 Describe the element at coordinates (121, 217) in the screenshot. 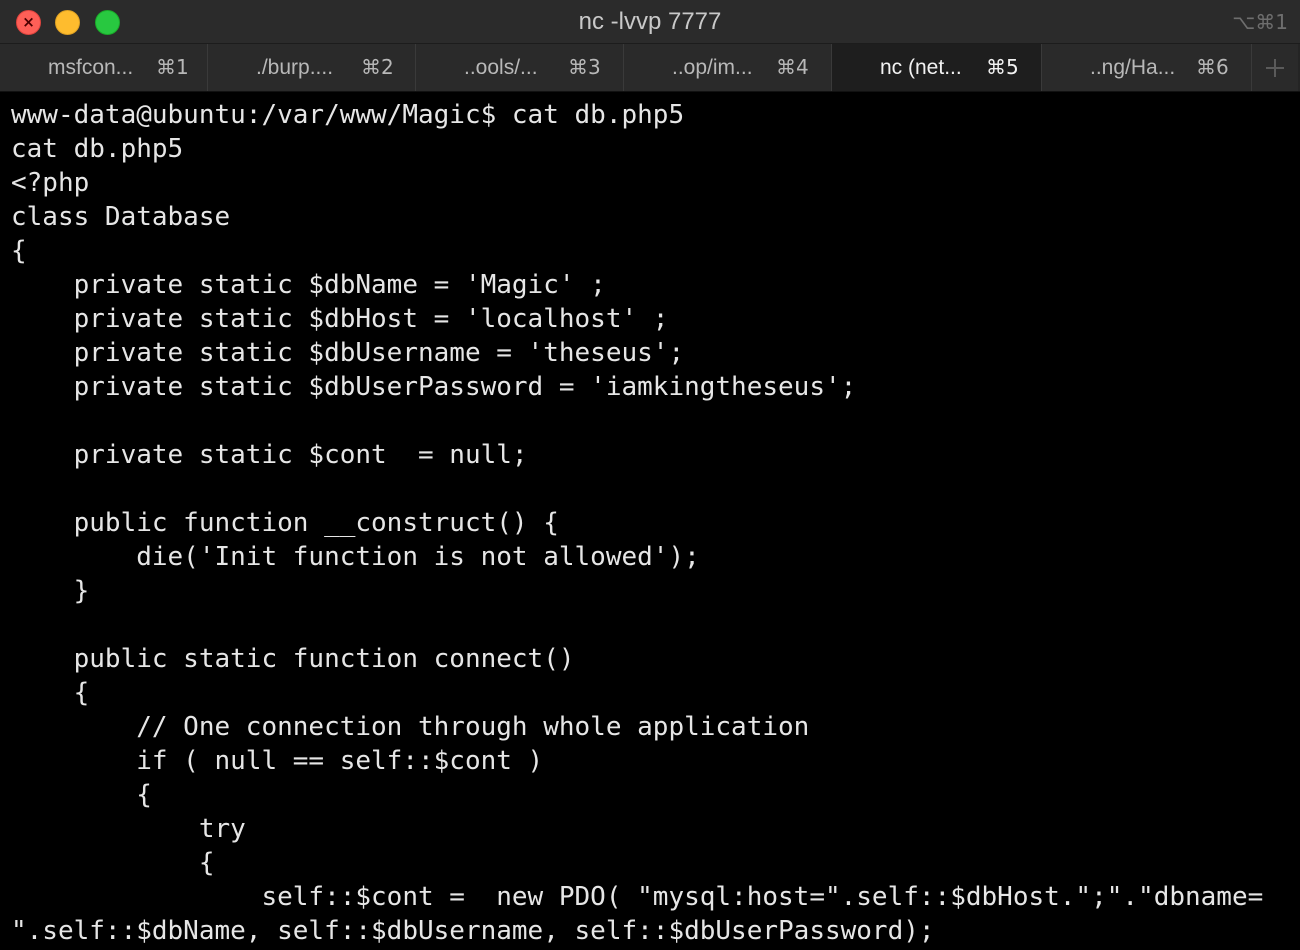

I see `terminal-line: class Database` at that location.